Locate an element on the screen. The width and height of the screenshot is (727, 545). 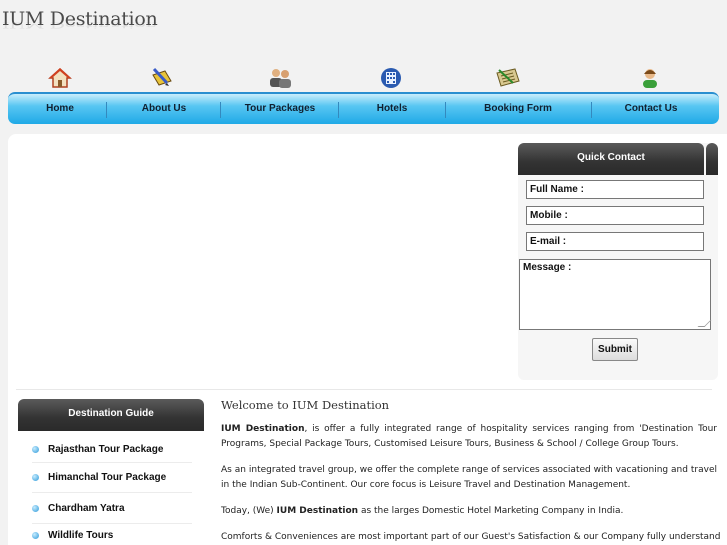
welcome-heading: Welcome to IUM Destination is located at coordinates (305, 405).